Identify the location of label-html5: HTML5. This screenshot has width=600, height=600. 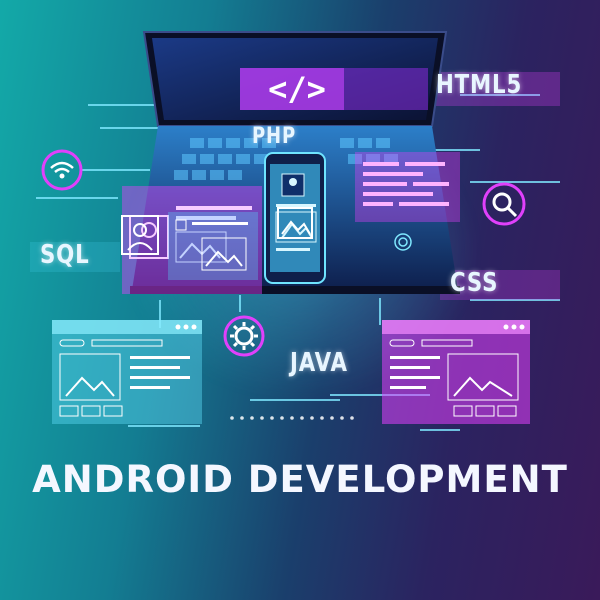
(479, 85).